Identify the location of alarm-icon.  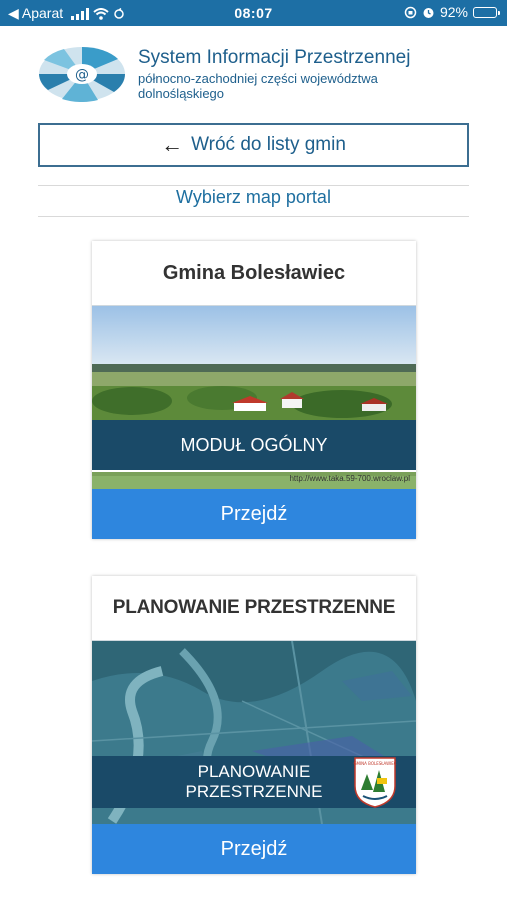
(428, 12).